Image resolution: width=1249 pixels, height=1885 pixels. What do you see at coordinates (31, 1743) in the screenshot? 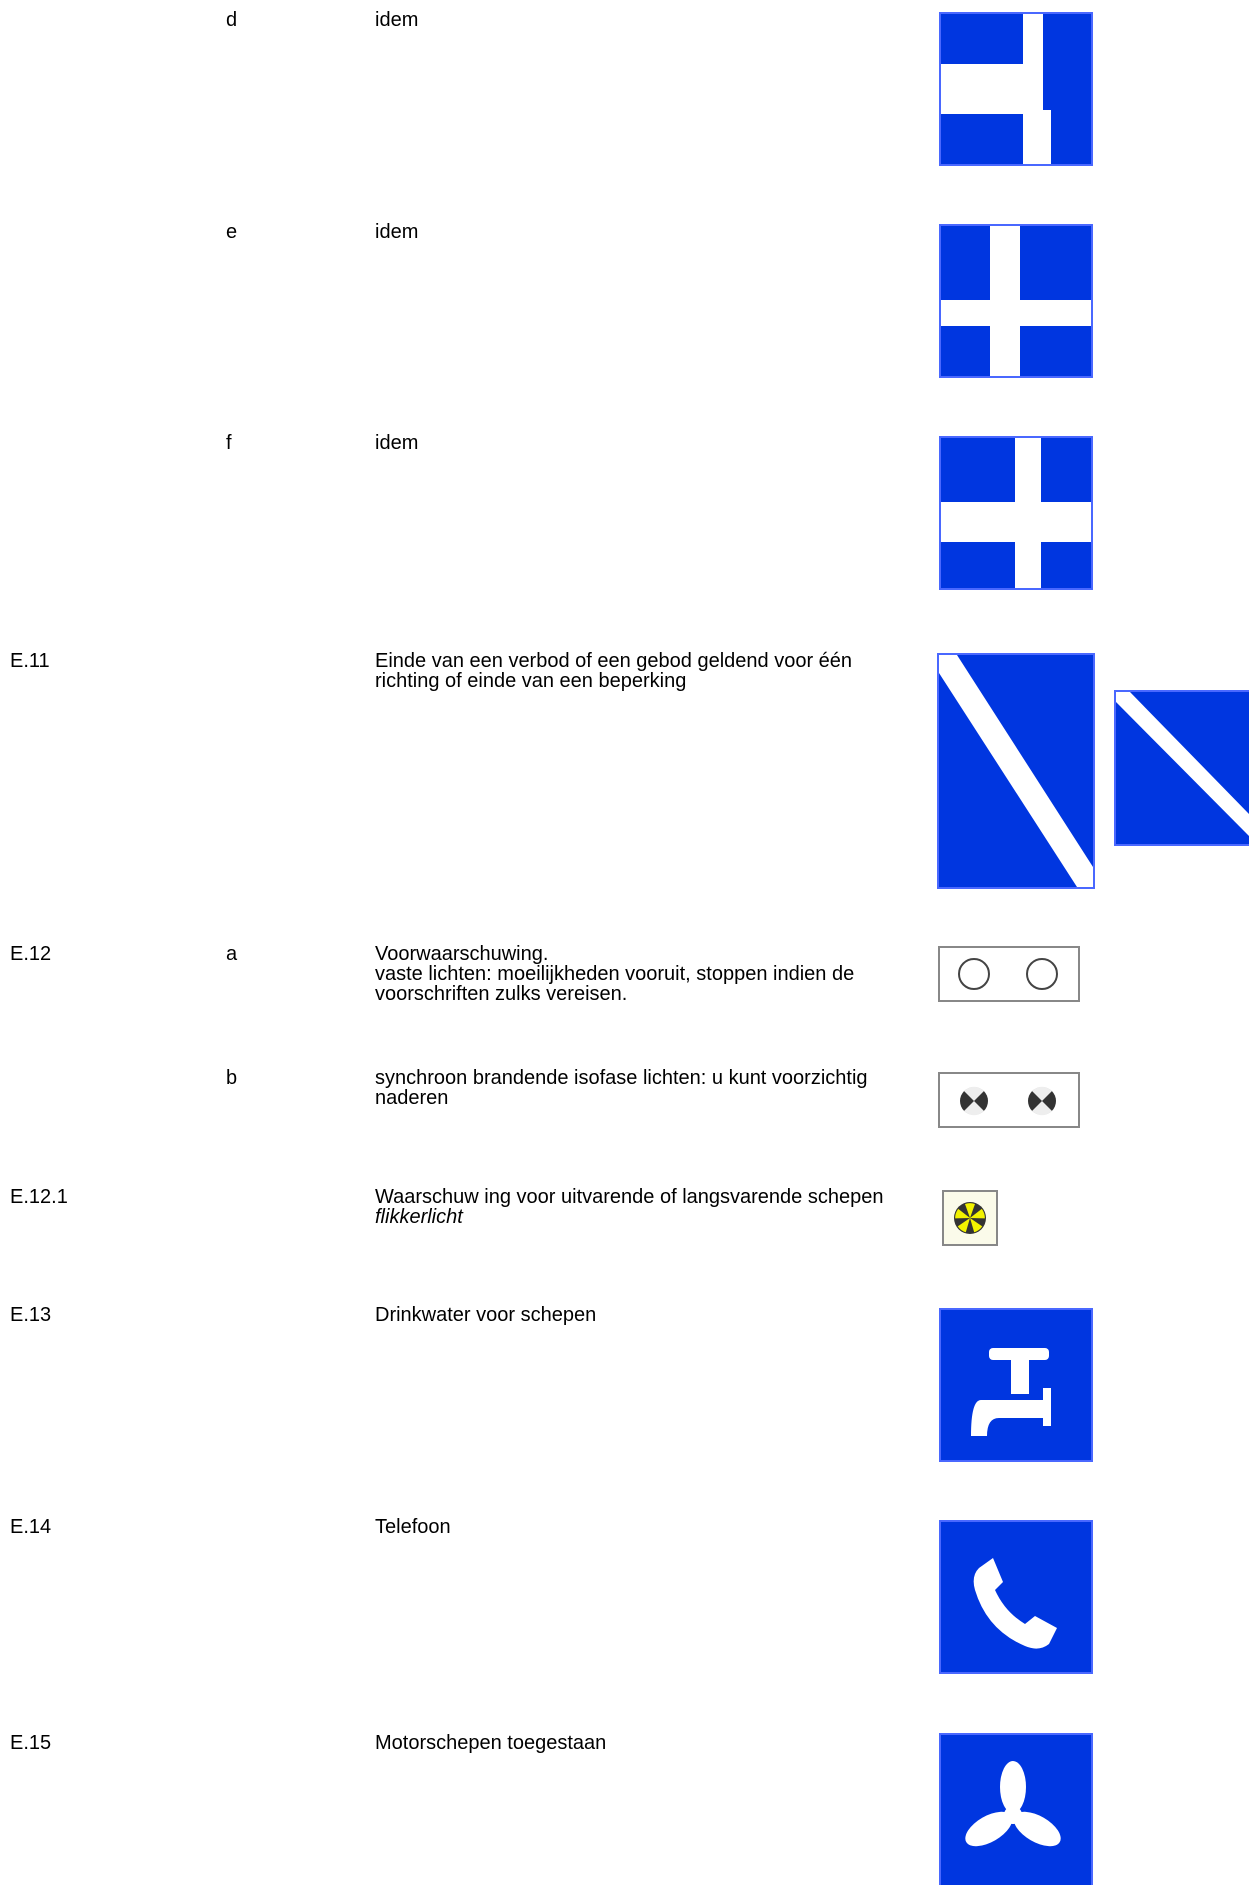
I see `row-e15-code: E.15` at bounding box center [31, 1743].